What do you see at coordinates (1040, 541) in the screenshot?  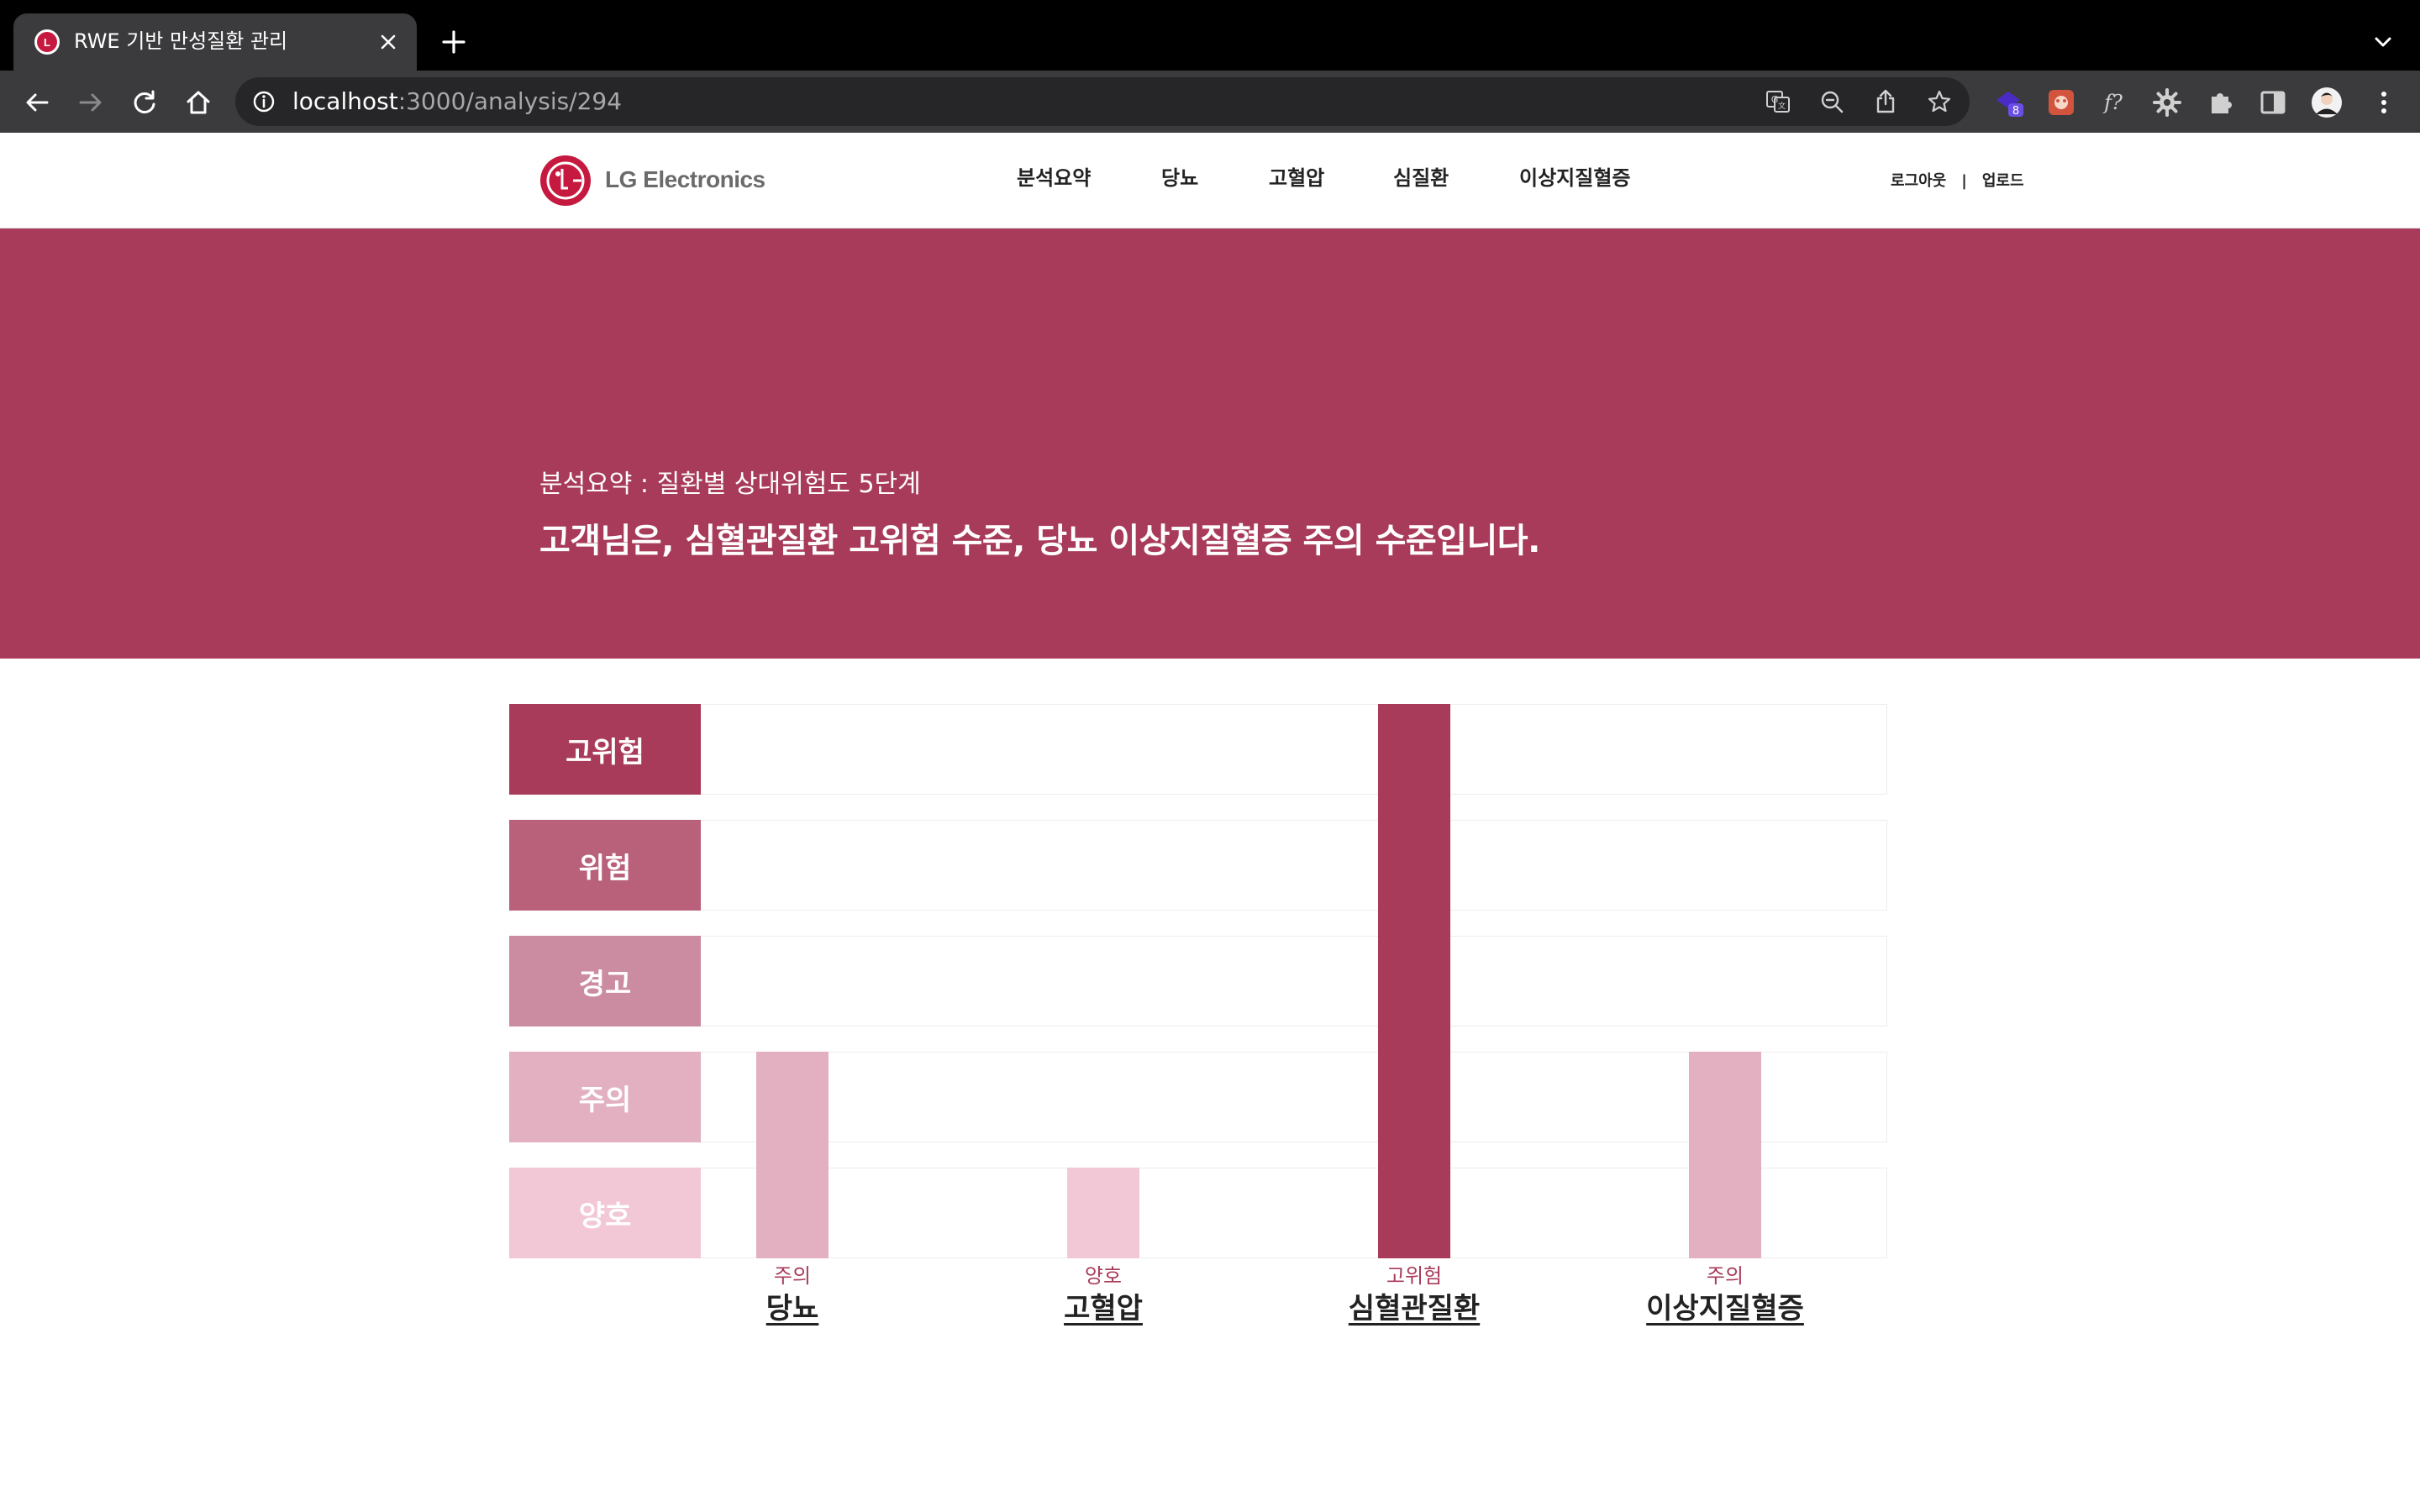 I see `hero-title: 고객님은, 심혈관질환 고위험 수준, 당뇨 이상지질혈증 주의 수준입니다.` at bounding box center [1040, 541].